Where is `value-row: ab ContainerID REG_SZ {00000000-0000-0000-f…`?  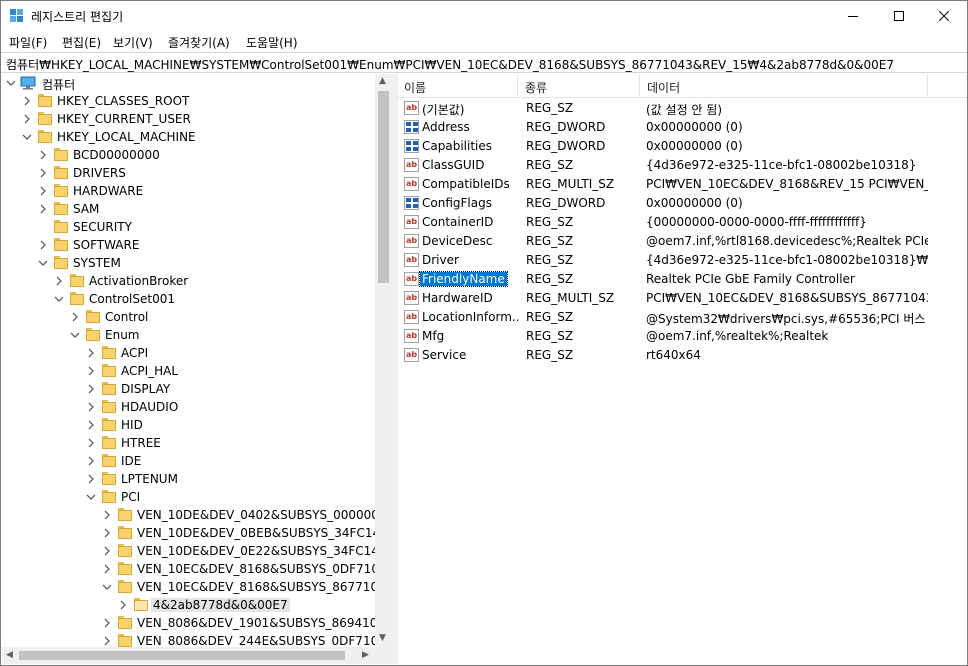 value-row: ab ContainerID REG_SZ {00000000-0000-0000-f… is located at coordinates (682, 222).